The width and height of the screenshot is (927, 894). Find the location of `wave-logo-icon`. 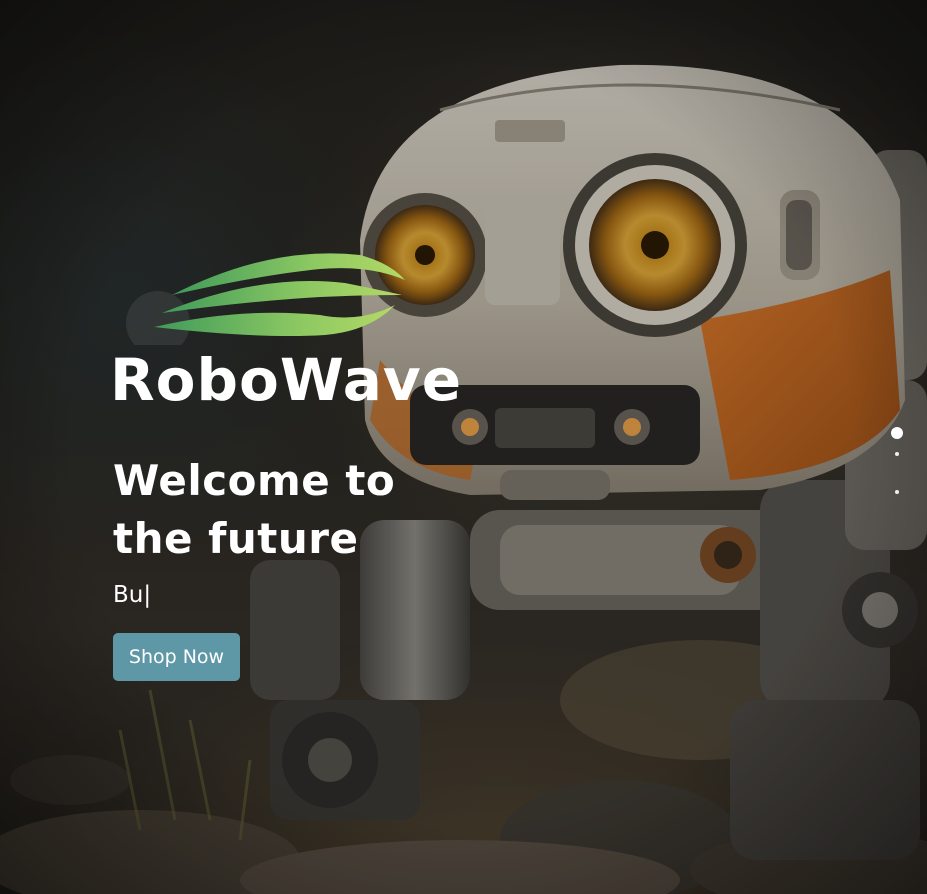

wave-logo-icon is located at coordinates (265, 299).